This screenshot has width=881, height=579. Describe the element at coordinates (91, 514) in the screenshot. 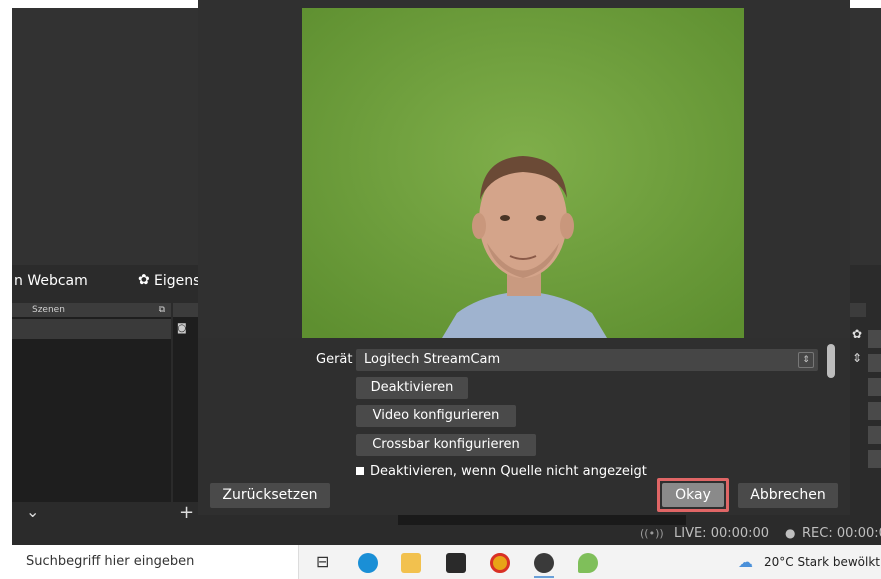

I see `scenes-toolbar: ⌄` at that location.